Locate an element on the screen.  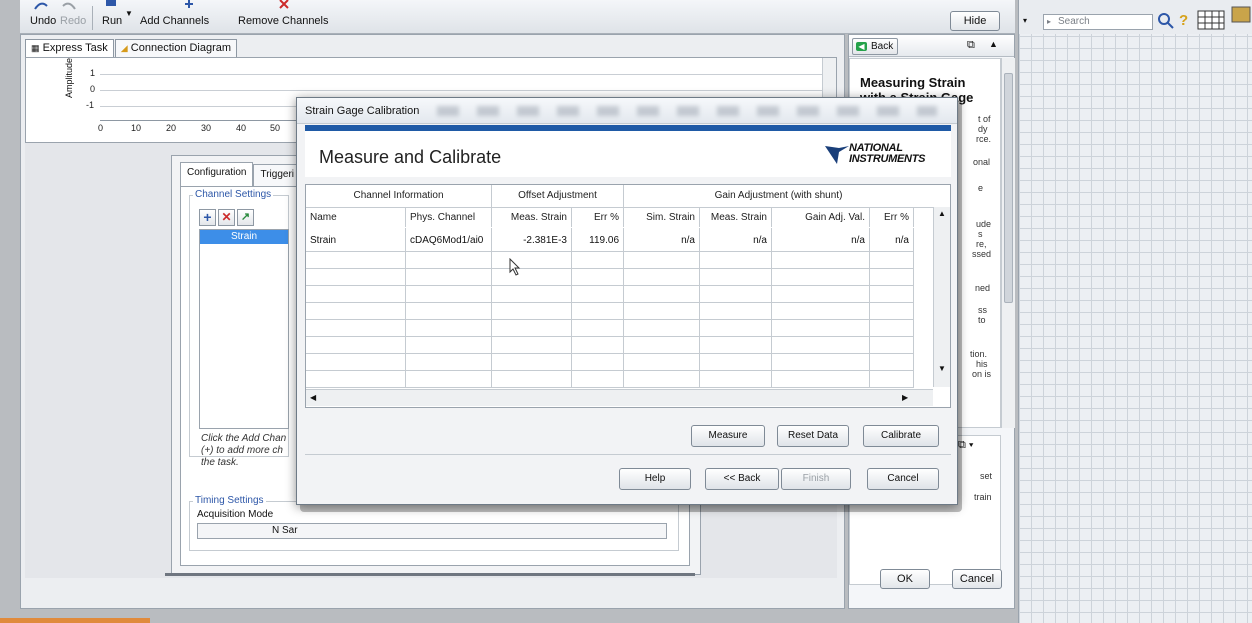
tab-triggering: Triggeri is located at coordinates (277, 175).